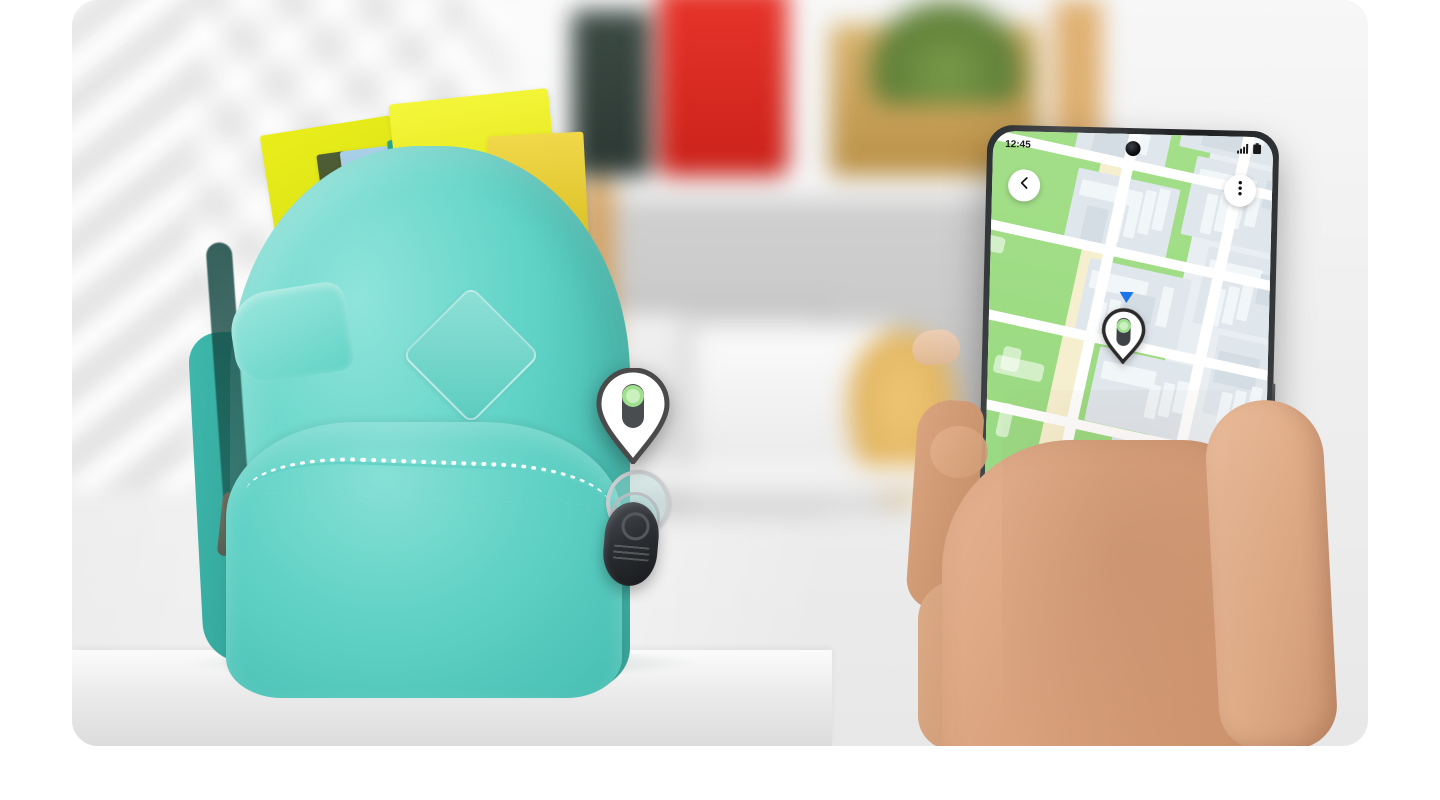 The image size is (1440, 800). Describe the element at coordinates (1023, 185) in the screenshot. I see `chevron-left-icon` at that location.